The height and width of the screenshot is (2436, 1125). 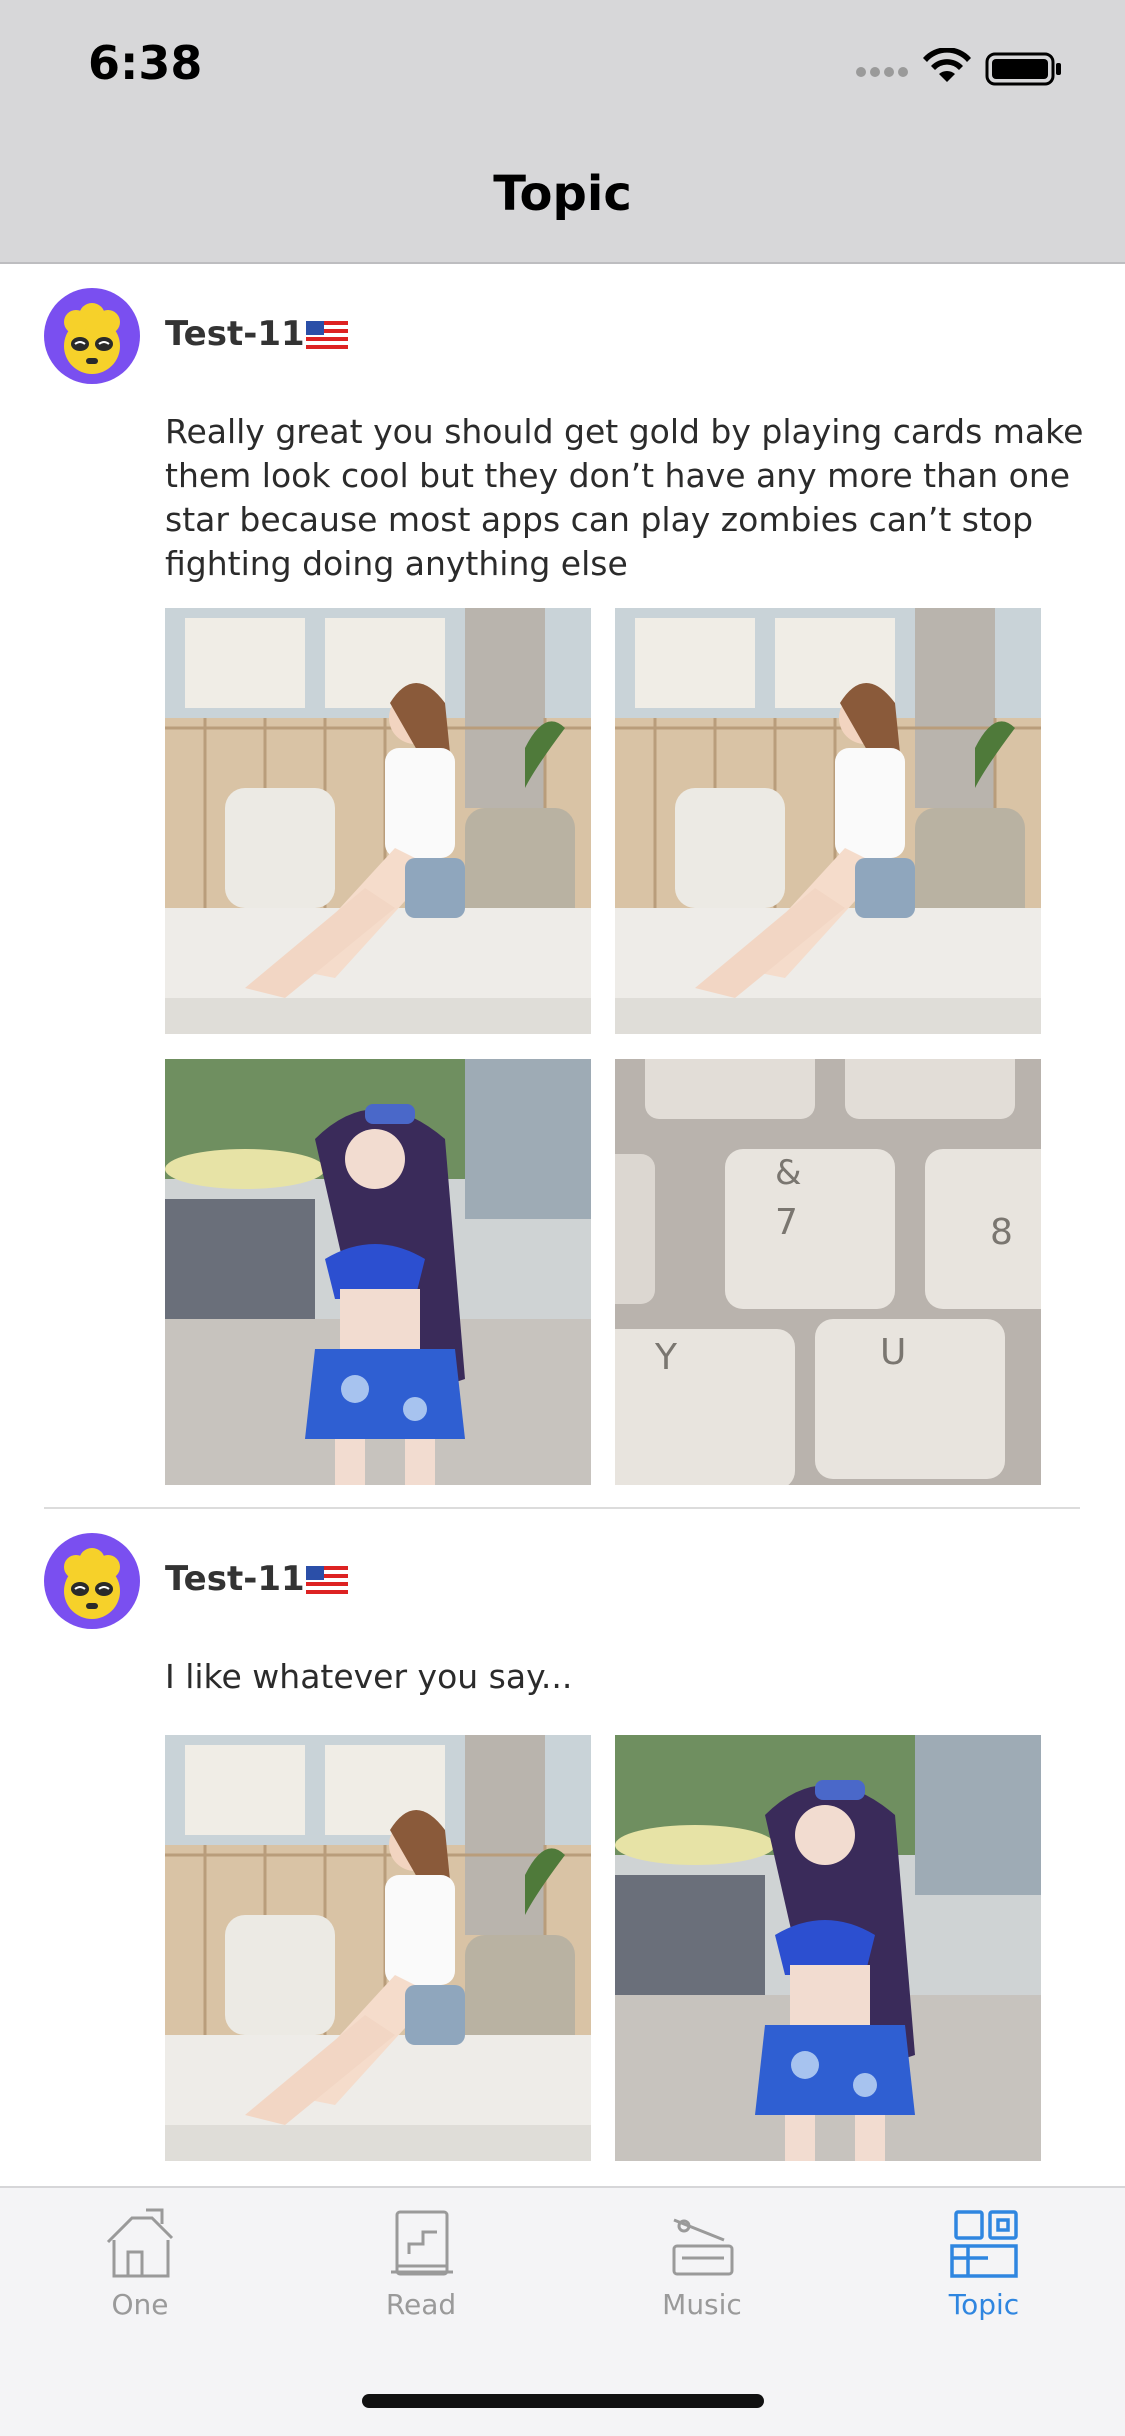 I want to click on navigation-bar: Topic, so click(x=562, y=198).